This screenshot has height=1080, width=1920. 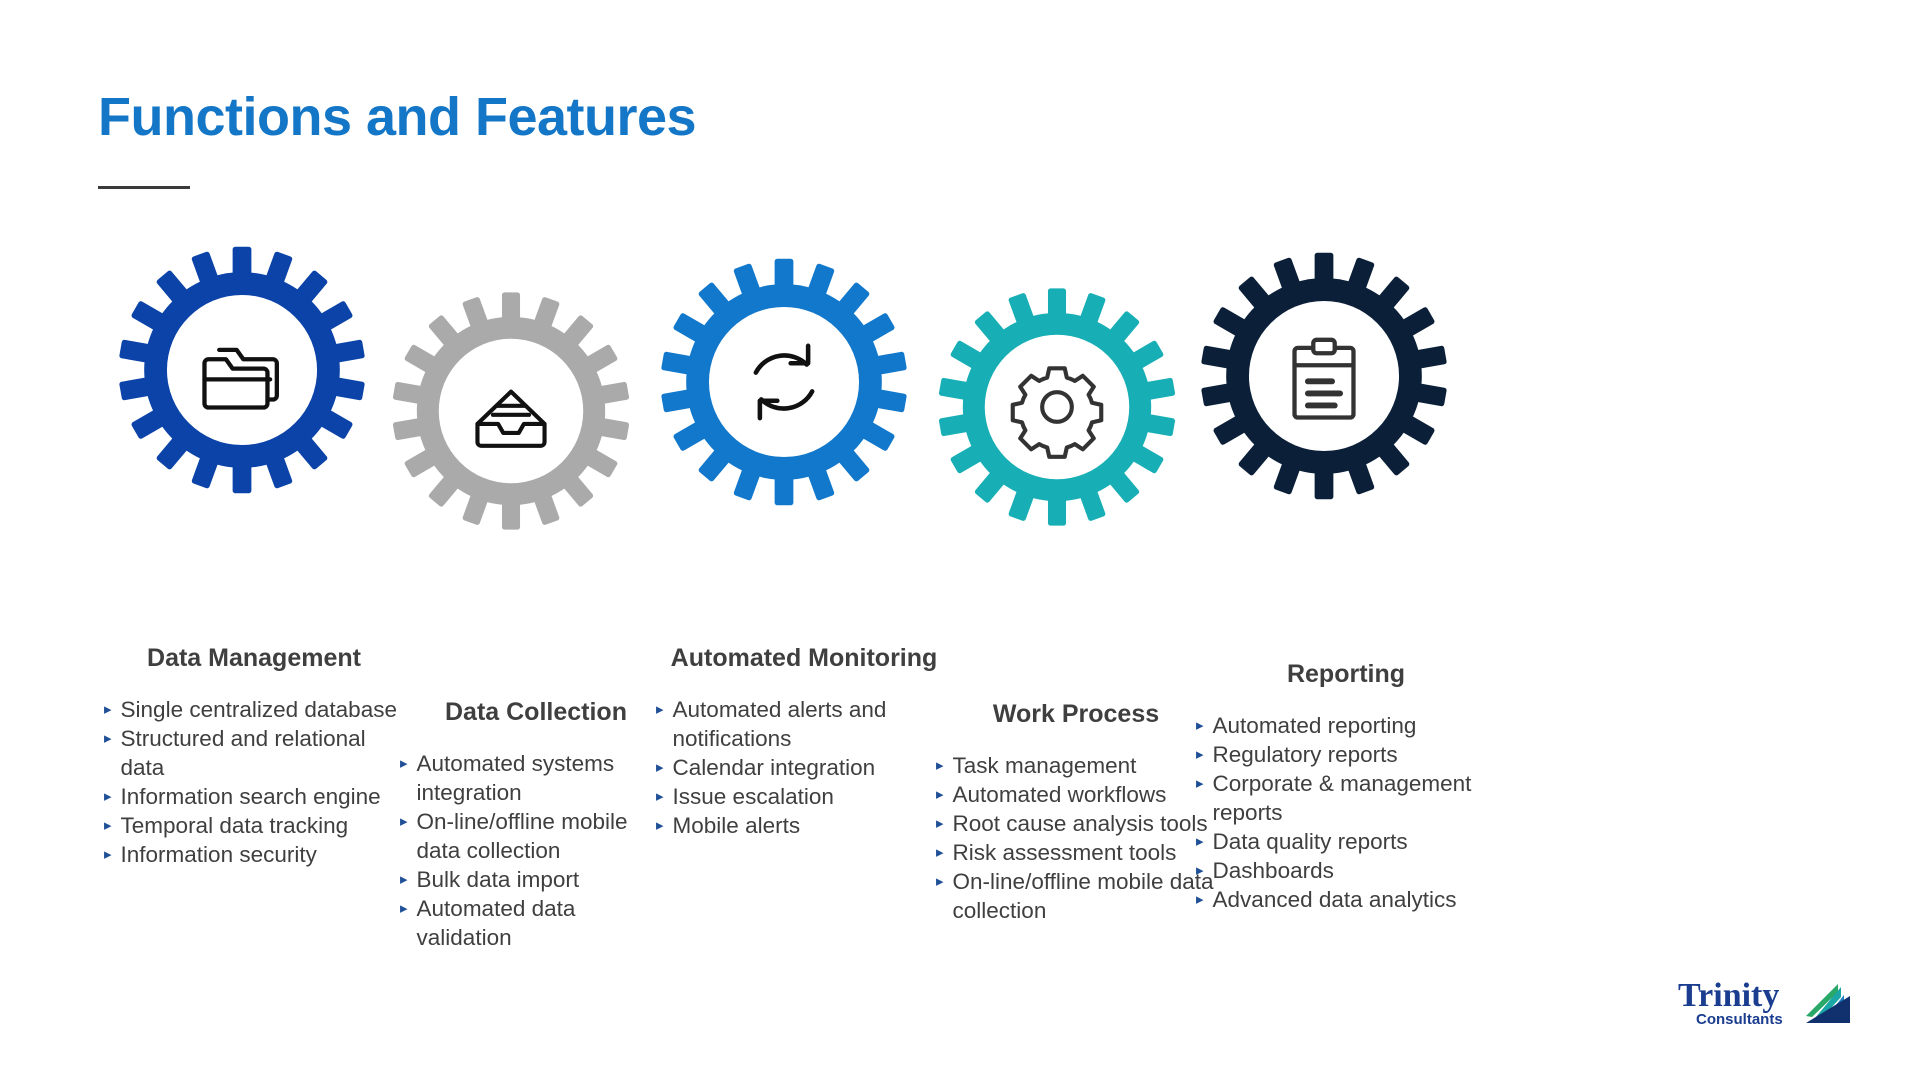 I want to click on list-item: ▸ Risk assessment tools, so click(x=1076, y=852).